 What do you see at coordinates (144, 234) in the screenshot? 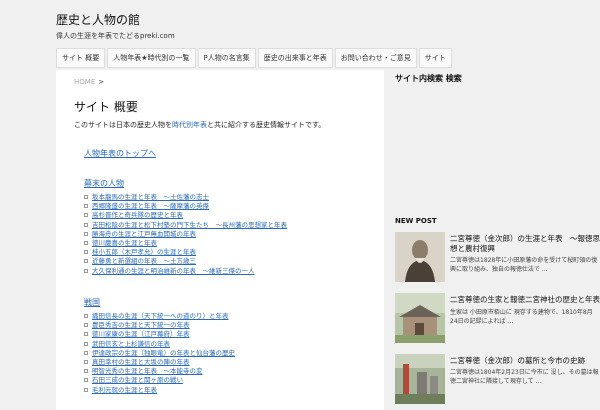
I see `list-item-link: 勝海舟の生涯と江戸無血開城の年表` at bounding box center [144, 234].